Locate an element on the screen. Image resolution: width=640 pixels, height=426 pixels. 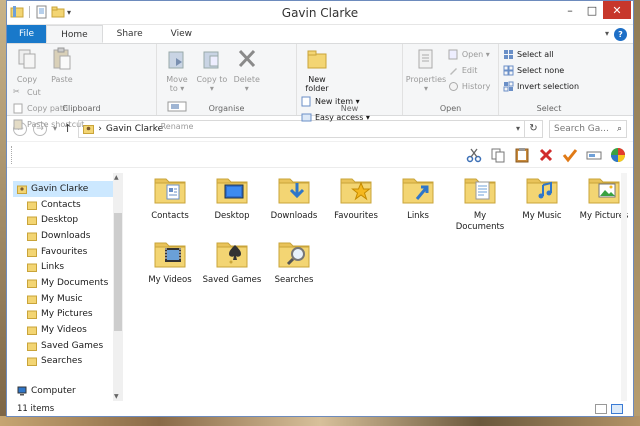
folder-tile-desktop: Desktop is located at coordinates (232, 205).